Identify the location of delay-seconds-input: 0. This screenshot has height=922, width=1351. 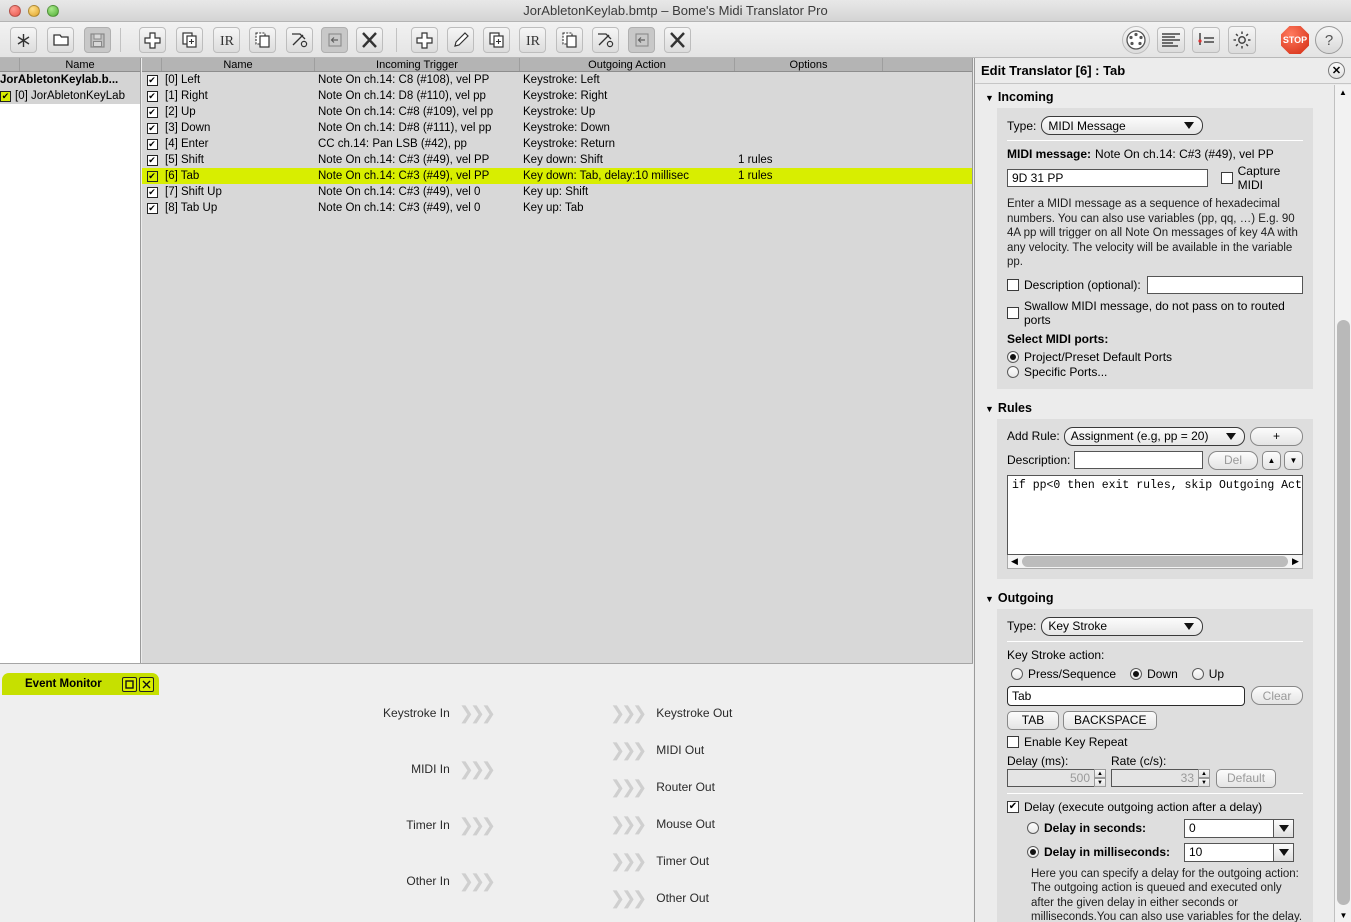
(1229, 828).